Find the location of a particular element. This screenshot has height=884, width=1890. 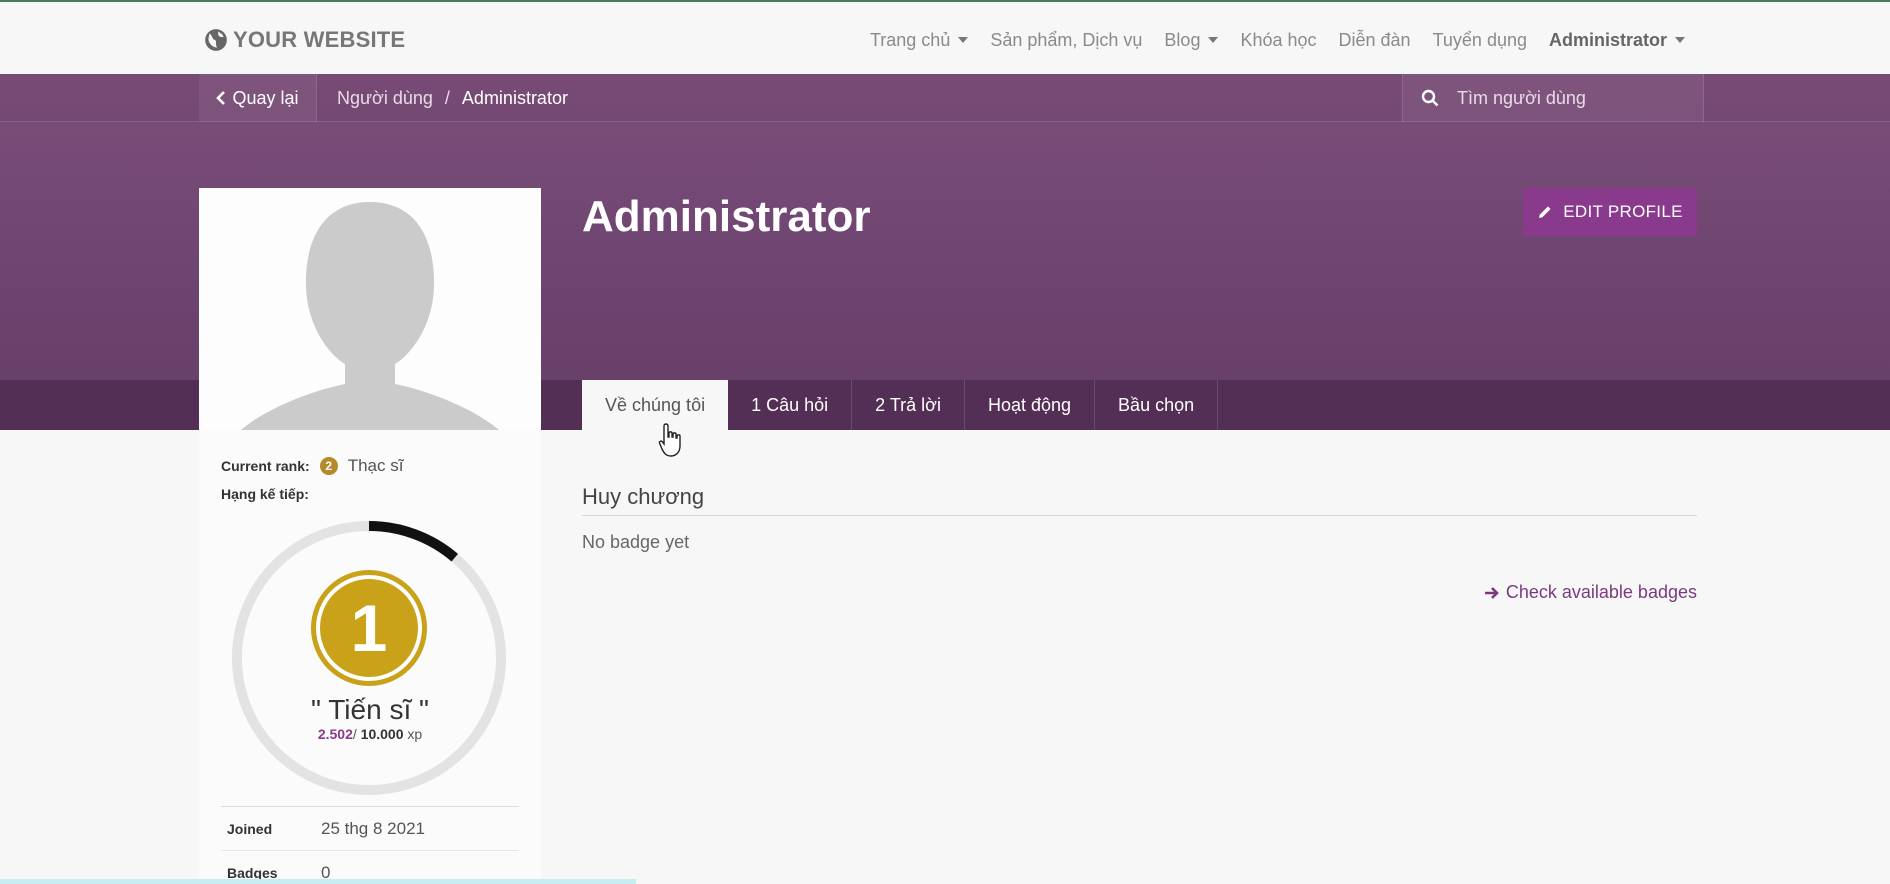

search-input is located at coordinates (1567, 98).